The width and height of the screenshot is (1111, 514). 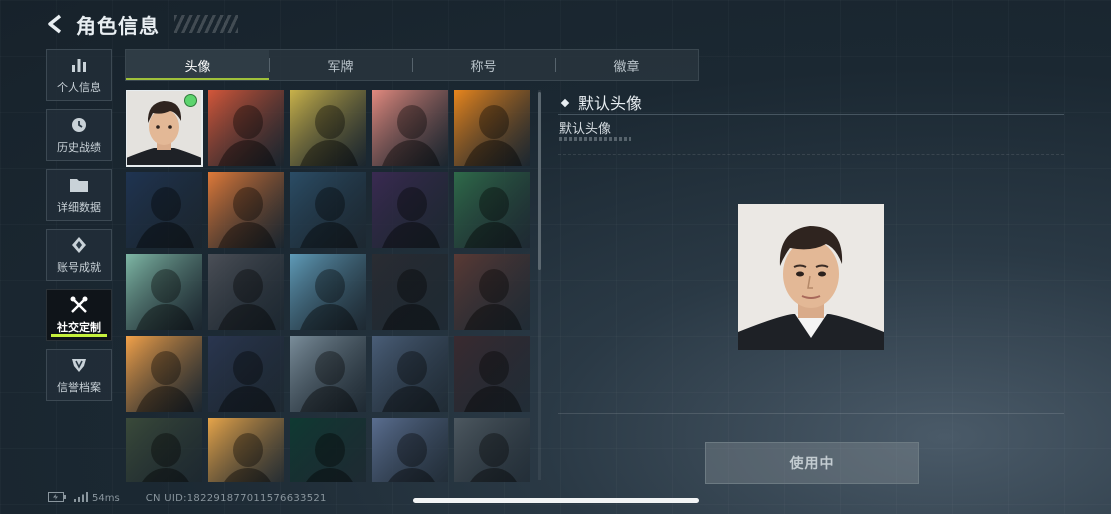 I want to click on alligator-sign-avatar, so click(x=164, y=450).